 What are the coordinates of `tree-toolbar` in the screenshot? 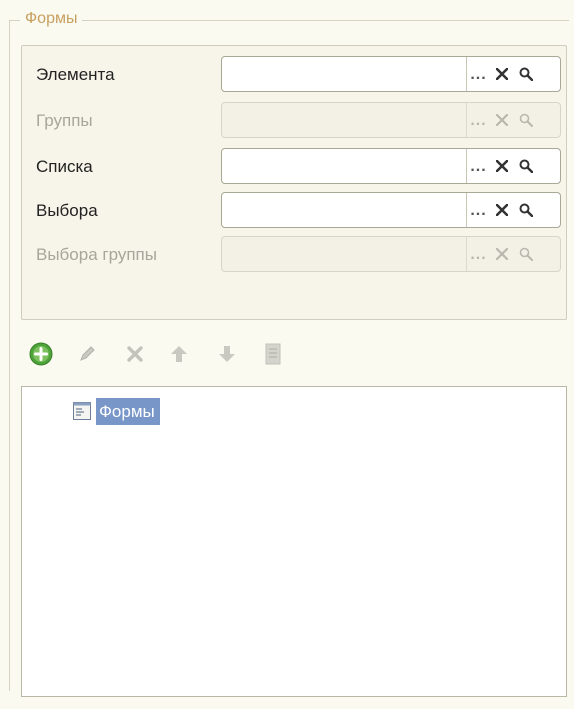 It's located at (168, 355).